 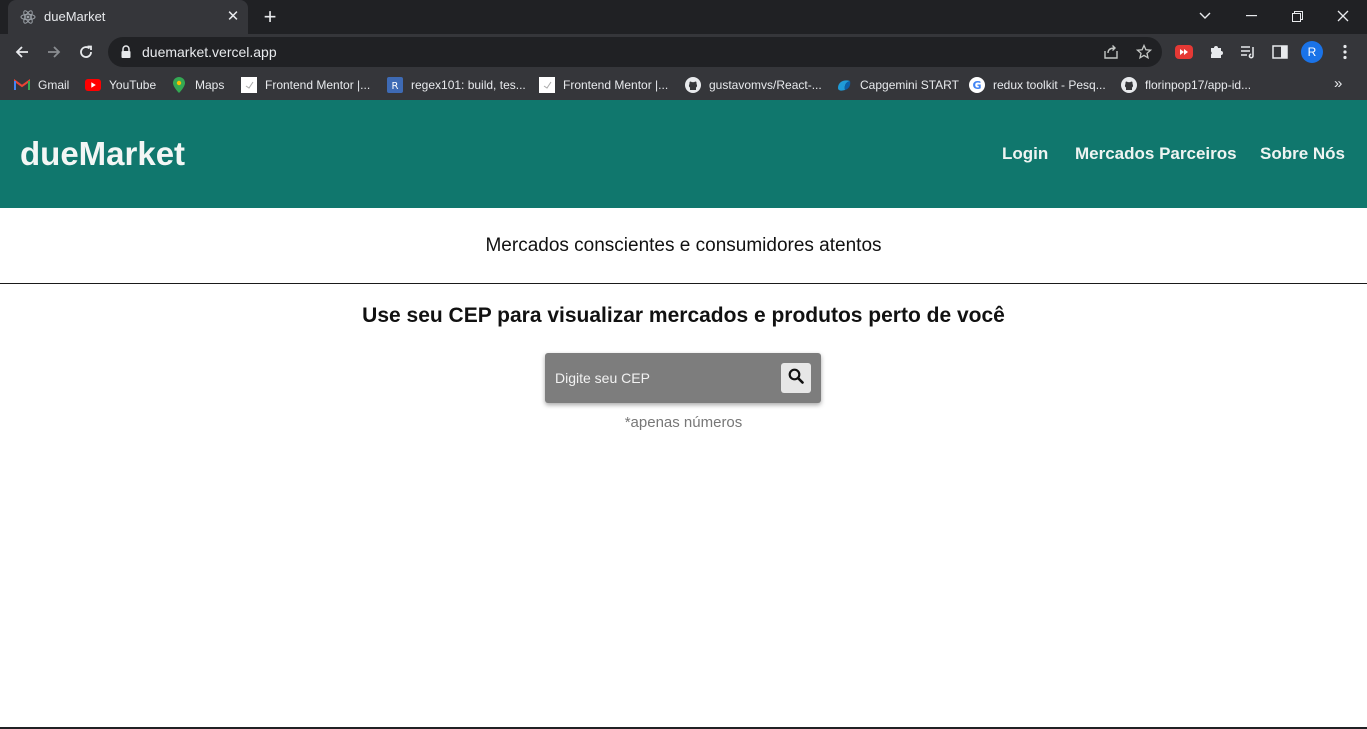 I want to click on back-button, so click(x=22, y=52).